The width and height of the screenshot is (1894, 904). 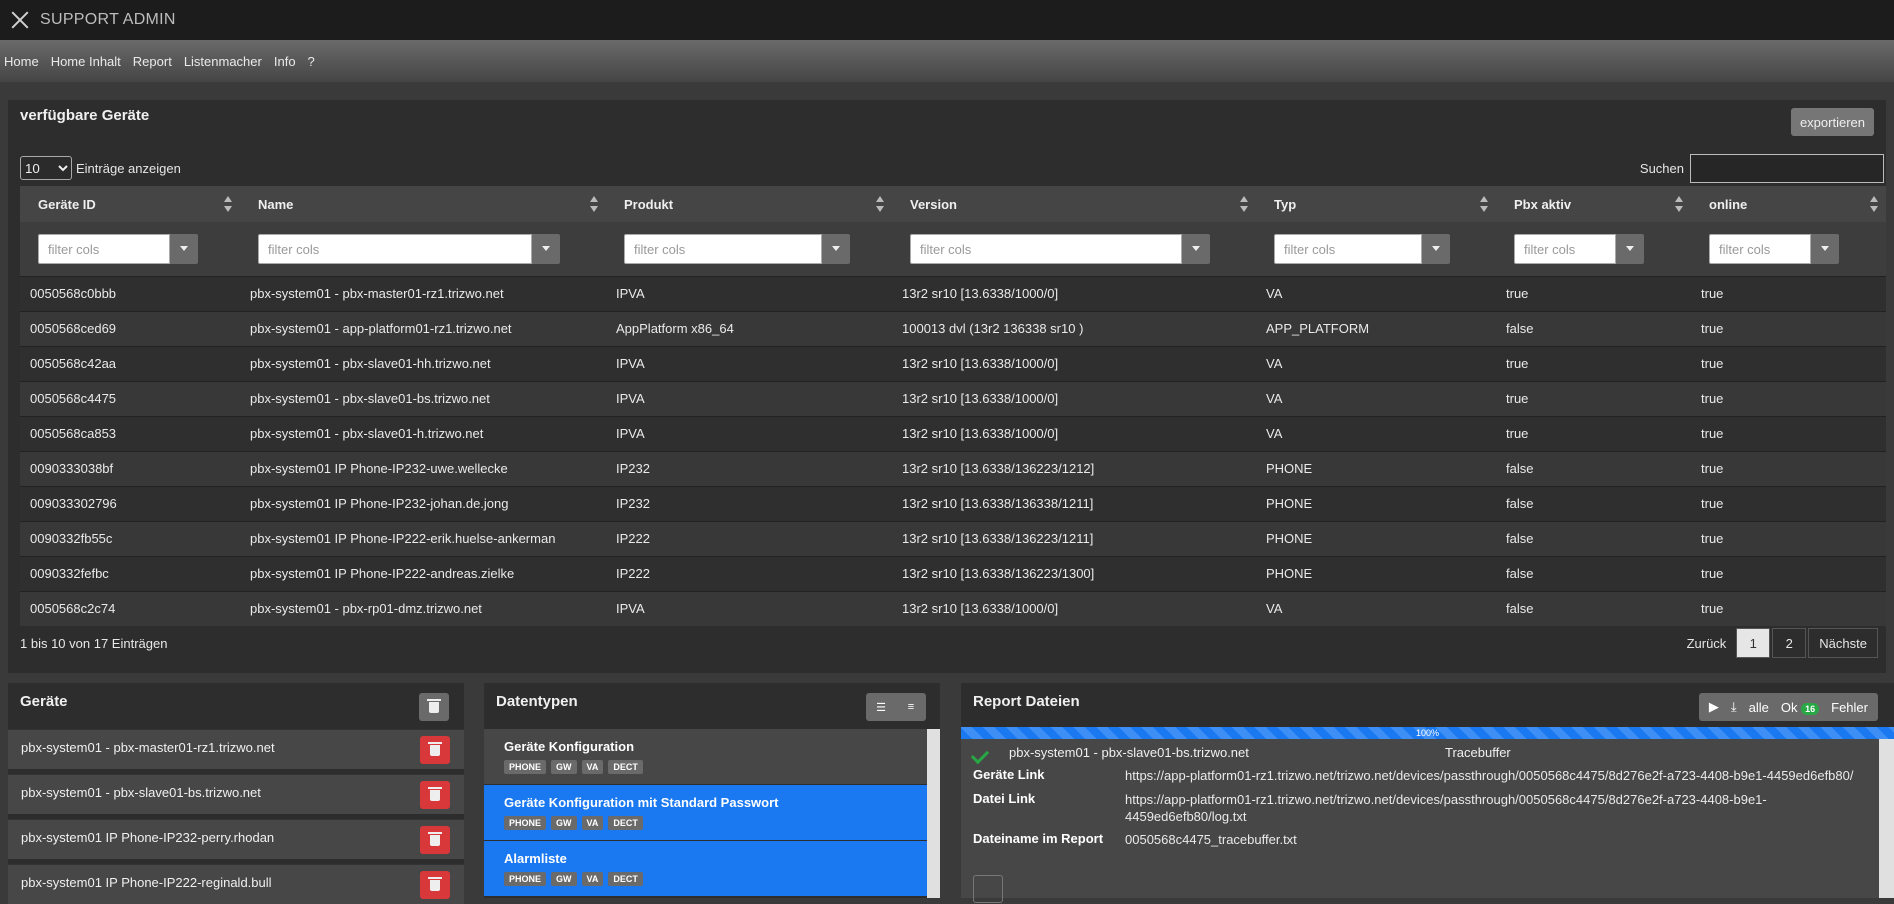 I want to click on nav-report: Report, so click(x=152, y=61).